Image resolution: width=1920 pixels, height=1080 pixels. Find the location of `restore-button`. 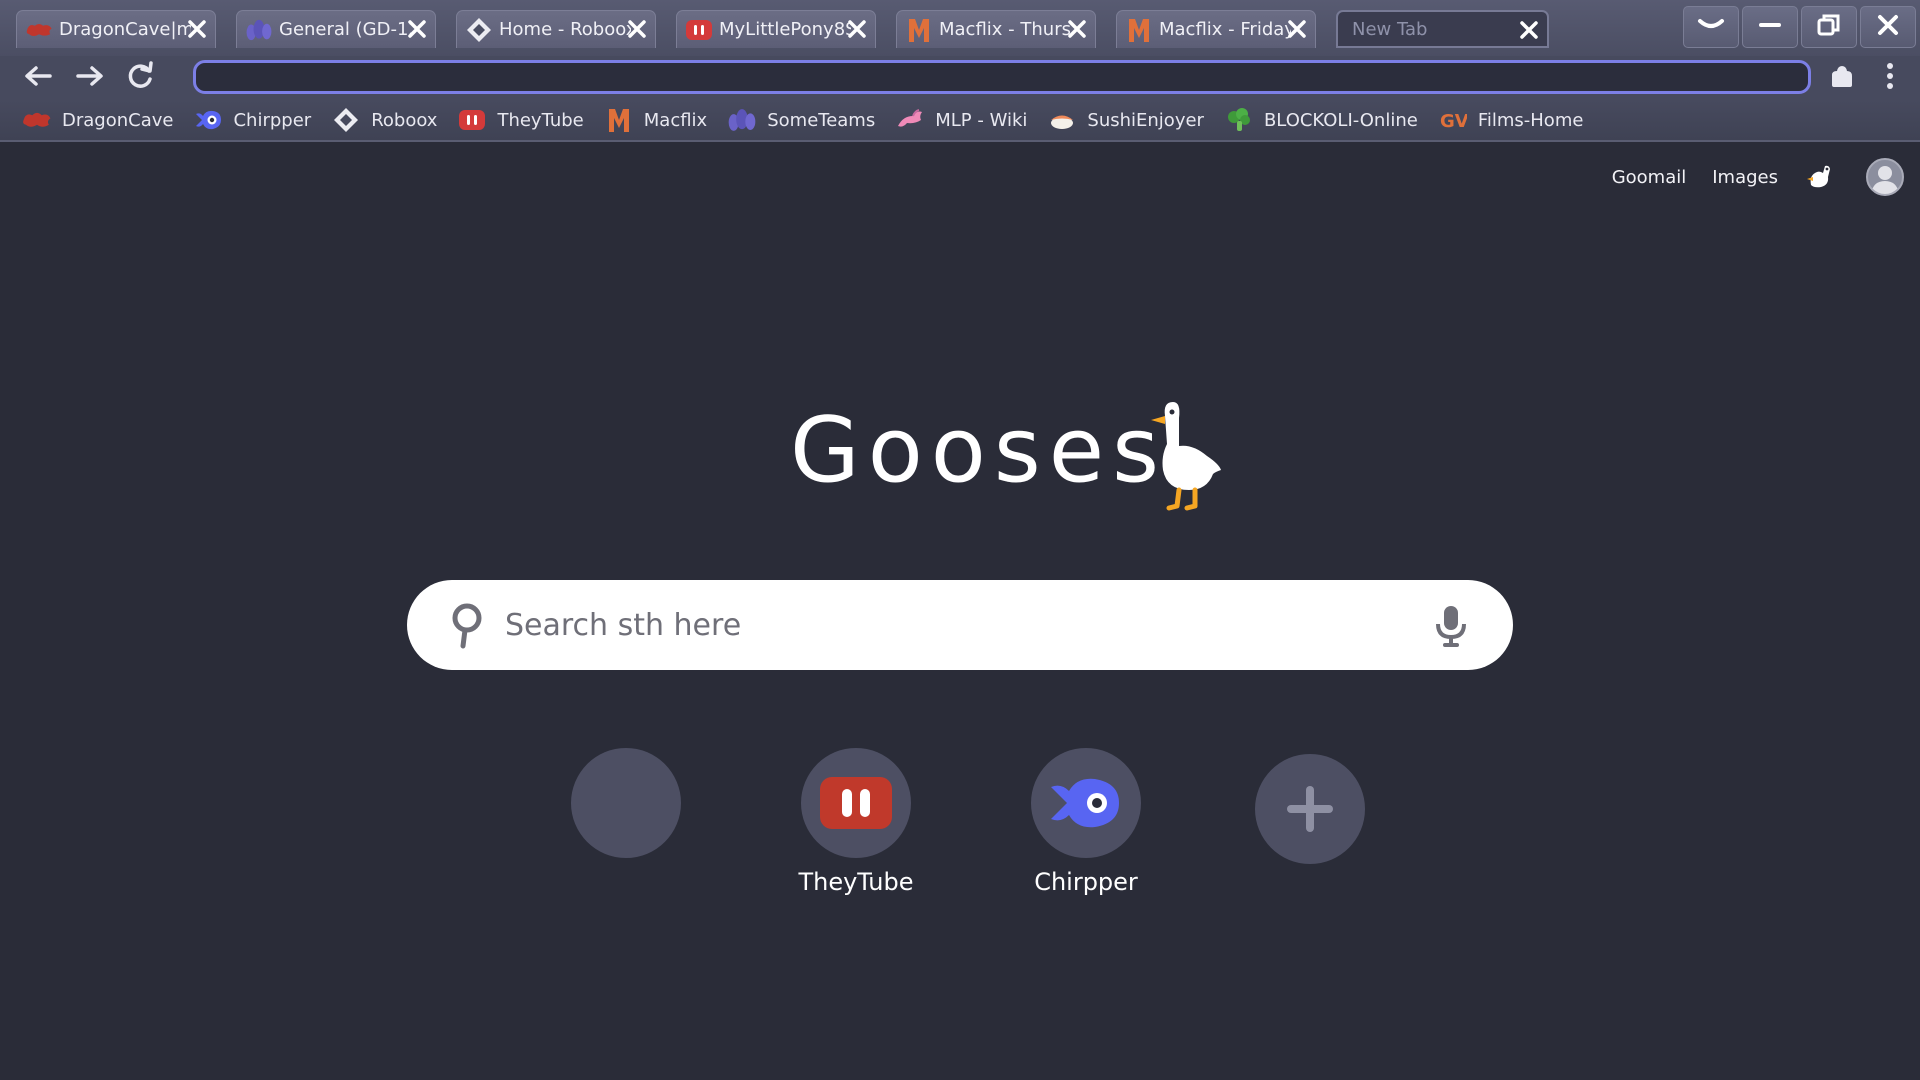

restore-button is located at coordinates (1829, 27).